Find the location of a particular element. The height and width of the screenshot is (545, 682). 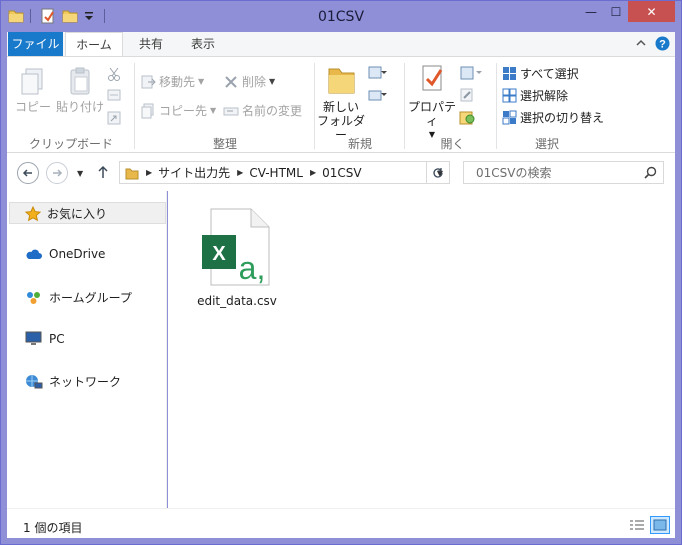

copy-to-label: コピー先 is located at coordinates (183, 111).